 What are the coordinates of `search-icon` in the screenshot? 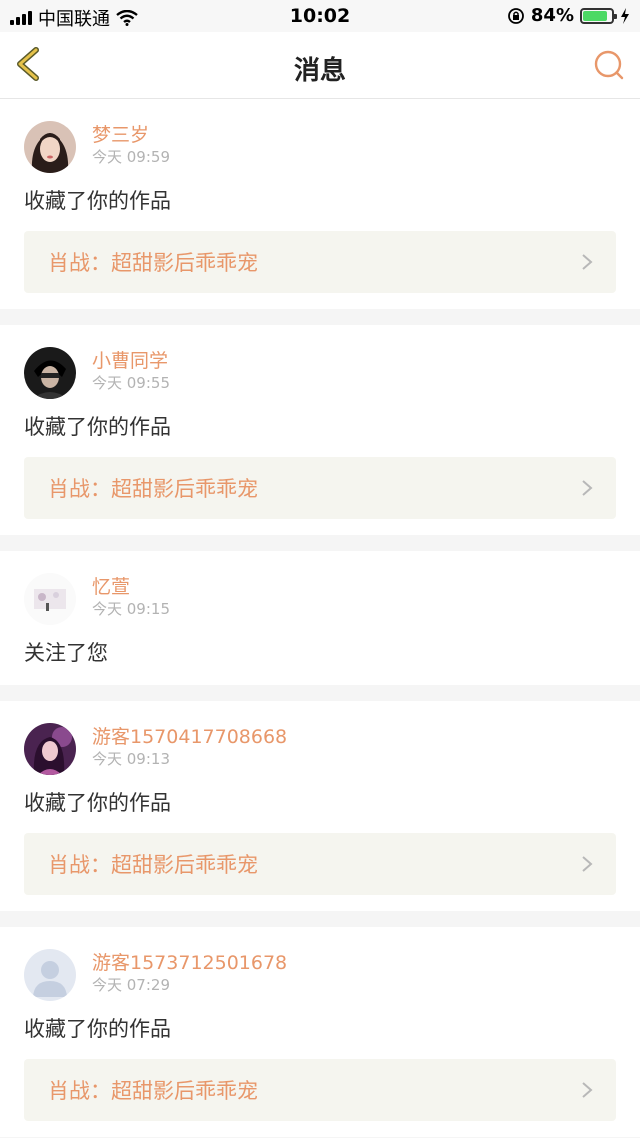 It's located at (609, 65).